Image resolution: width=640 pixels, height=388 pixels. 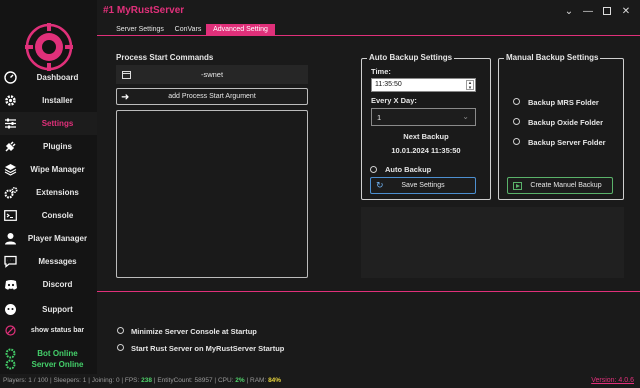 What do you see at coordinates (411, 57) in the screenshot?
I see `auto-backup-title: Auto Backup Settings` at bounding box center [411, 57].